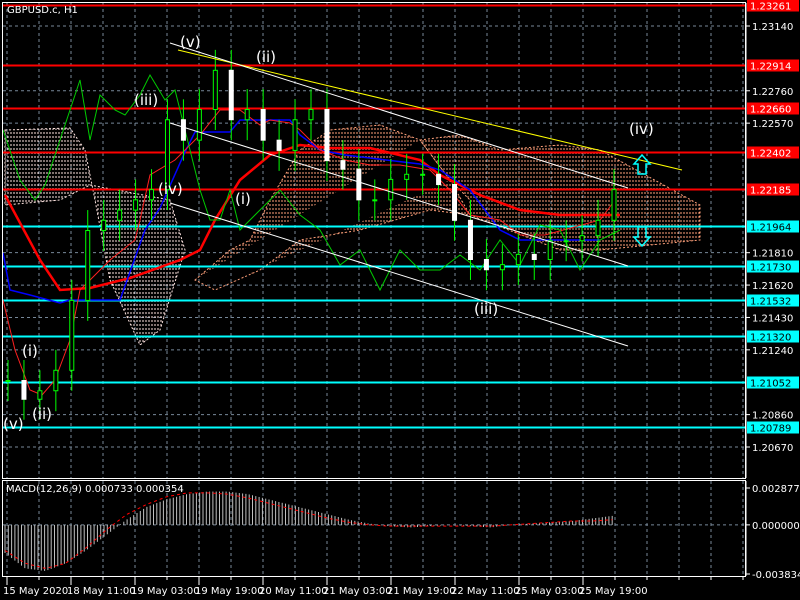 Image resolution: width=800 pixels, height=600 pixels. What do you see at coordinates (770, 110) in the screenshot?
I see `resistance-level-label: 1.22660` at bounding box center [770, 110].